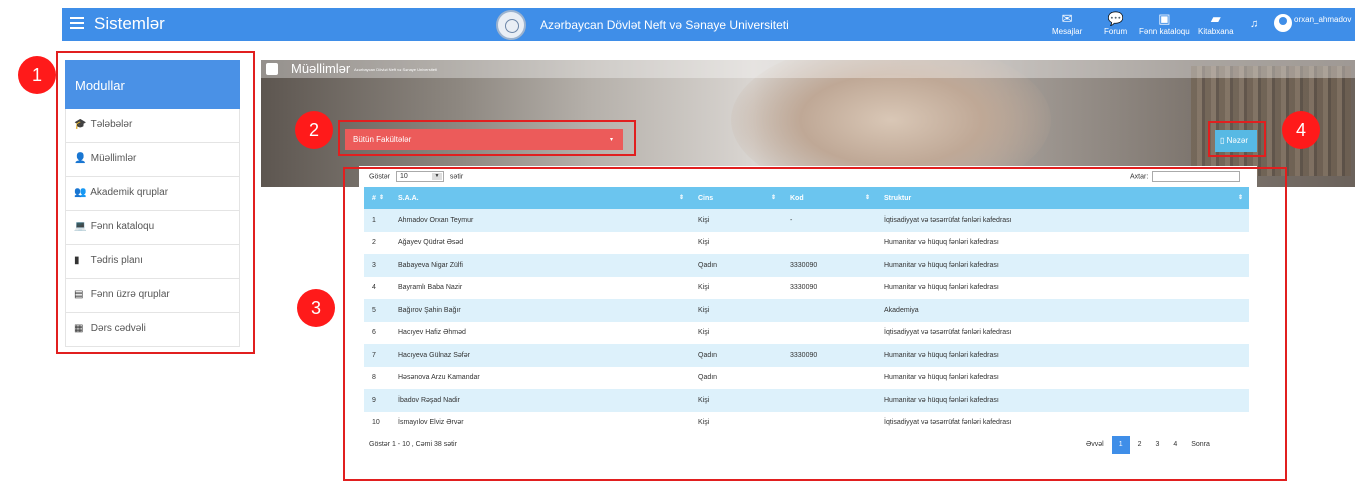  What do you see at coordinates (314, 130) in the screenshot?
I see `annotation-badge-2: 2` at bounding box center [314, 130].